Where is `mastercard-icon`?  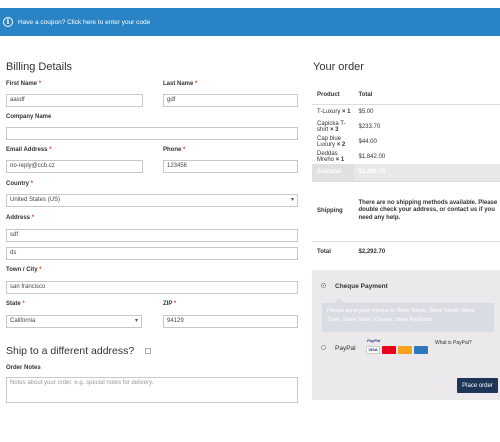
mastercard-icon is located at coordinates (389, 350).